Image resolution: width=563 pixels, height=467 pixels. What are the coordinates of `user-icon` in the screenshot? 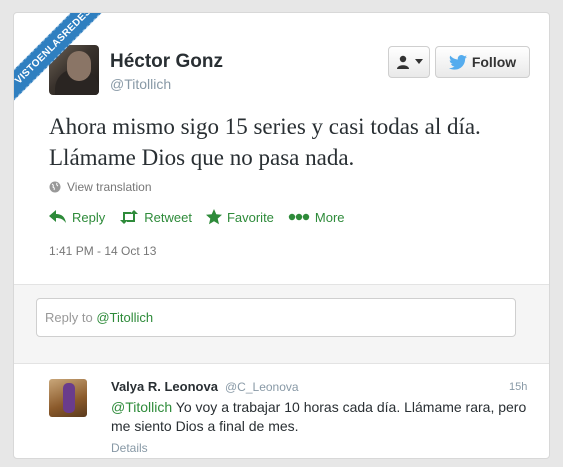 It's located at (402, 62).